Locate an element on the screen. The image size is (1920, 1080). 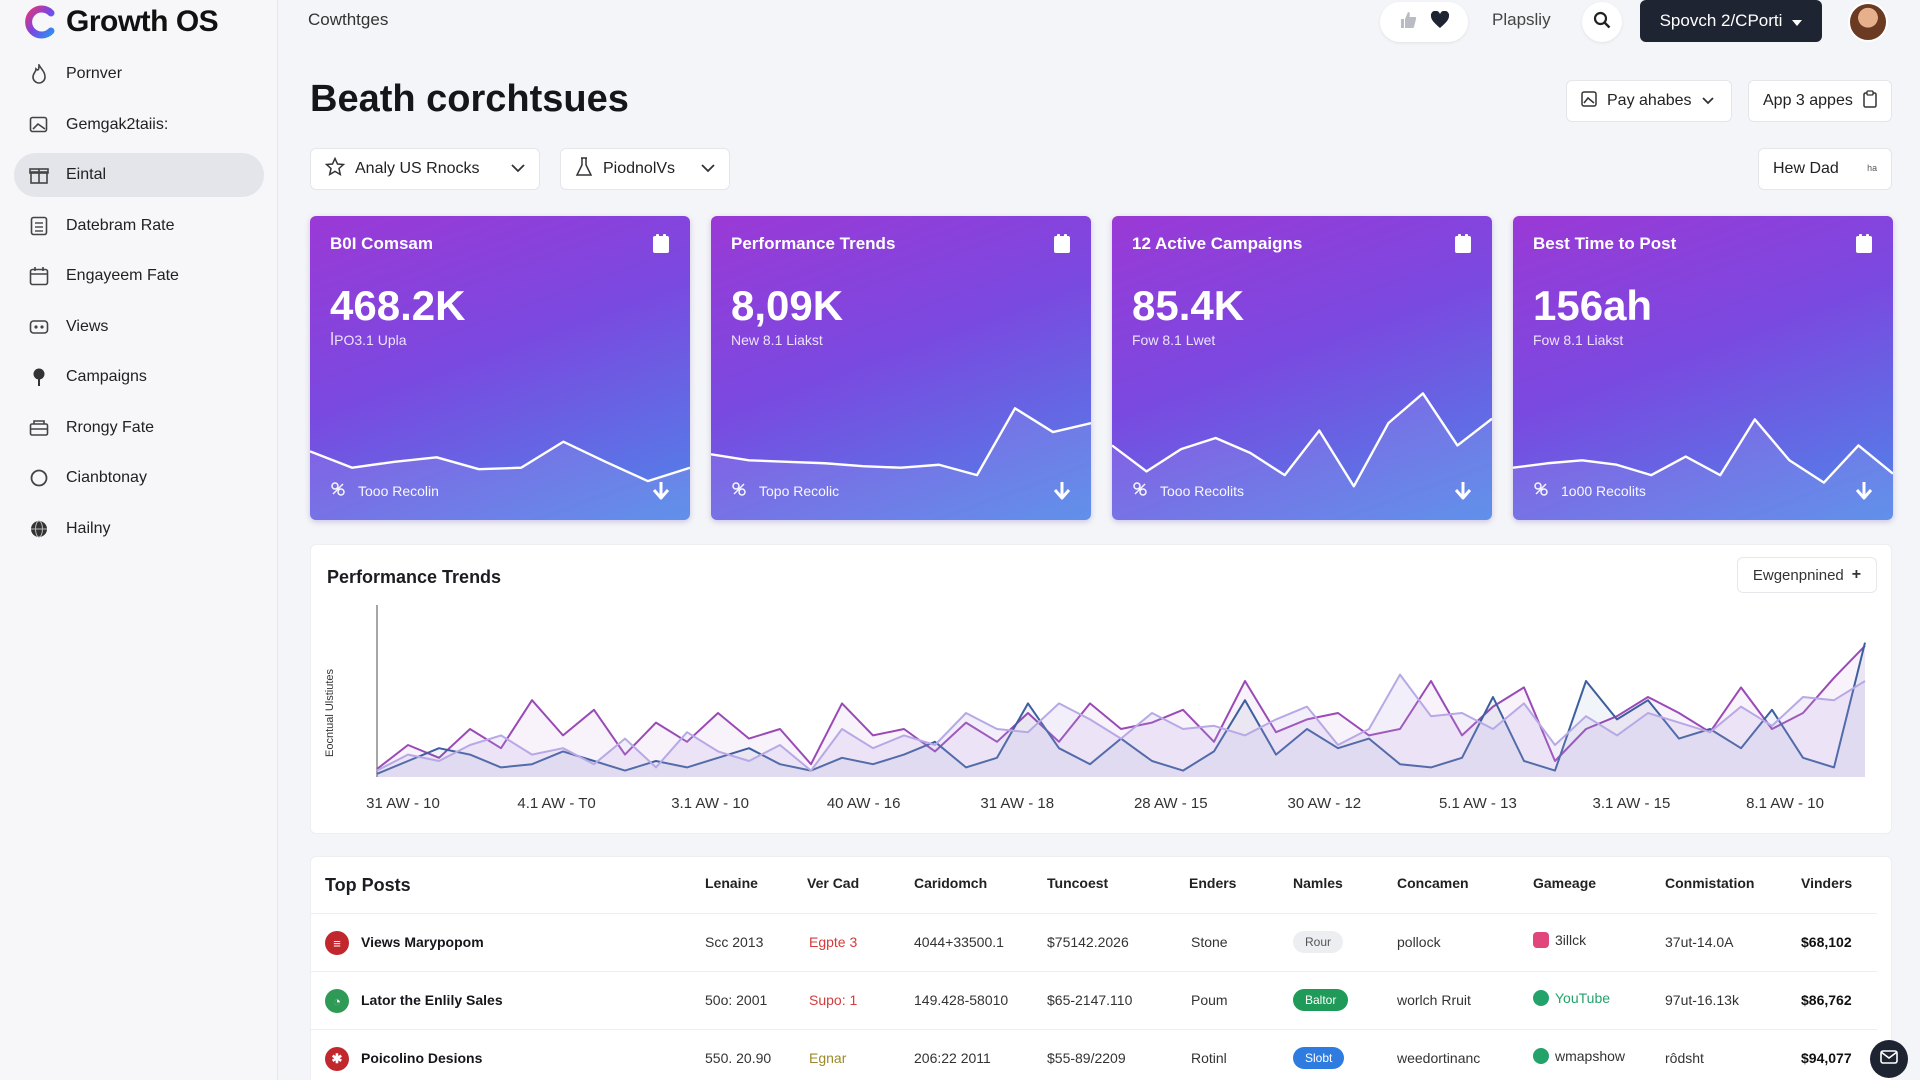
caret-down-icon is located at coordinates (1797, 21).